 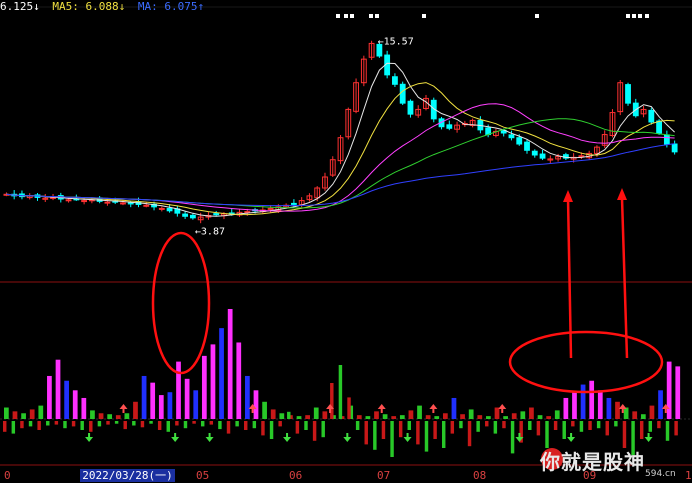 What do you see at coordinates (480, 475) in the screenshot?
I see `month-label: 08` at bounding box center [480, 475].